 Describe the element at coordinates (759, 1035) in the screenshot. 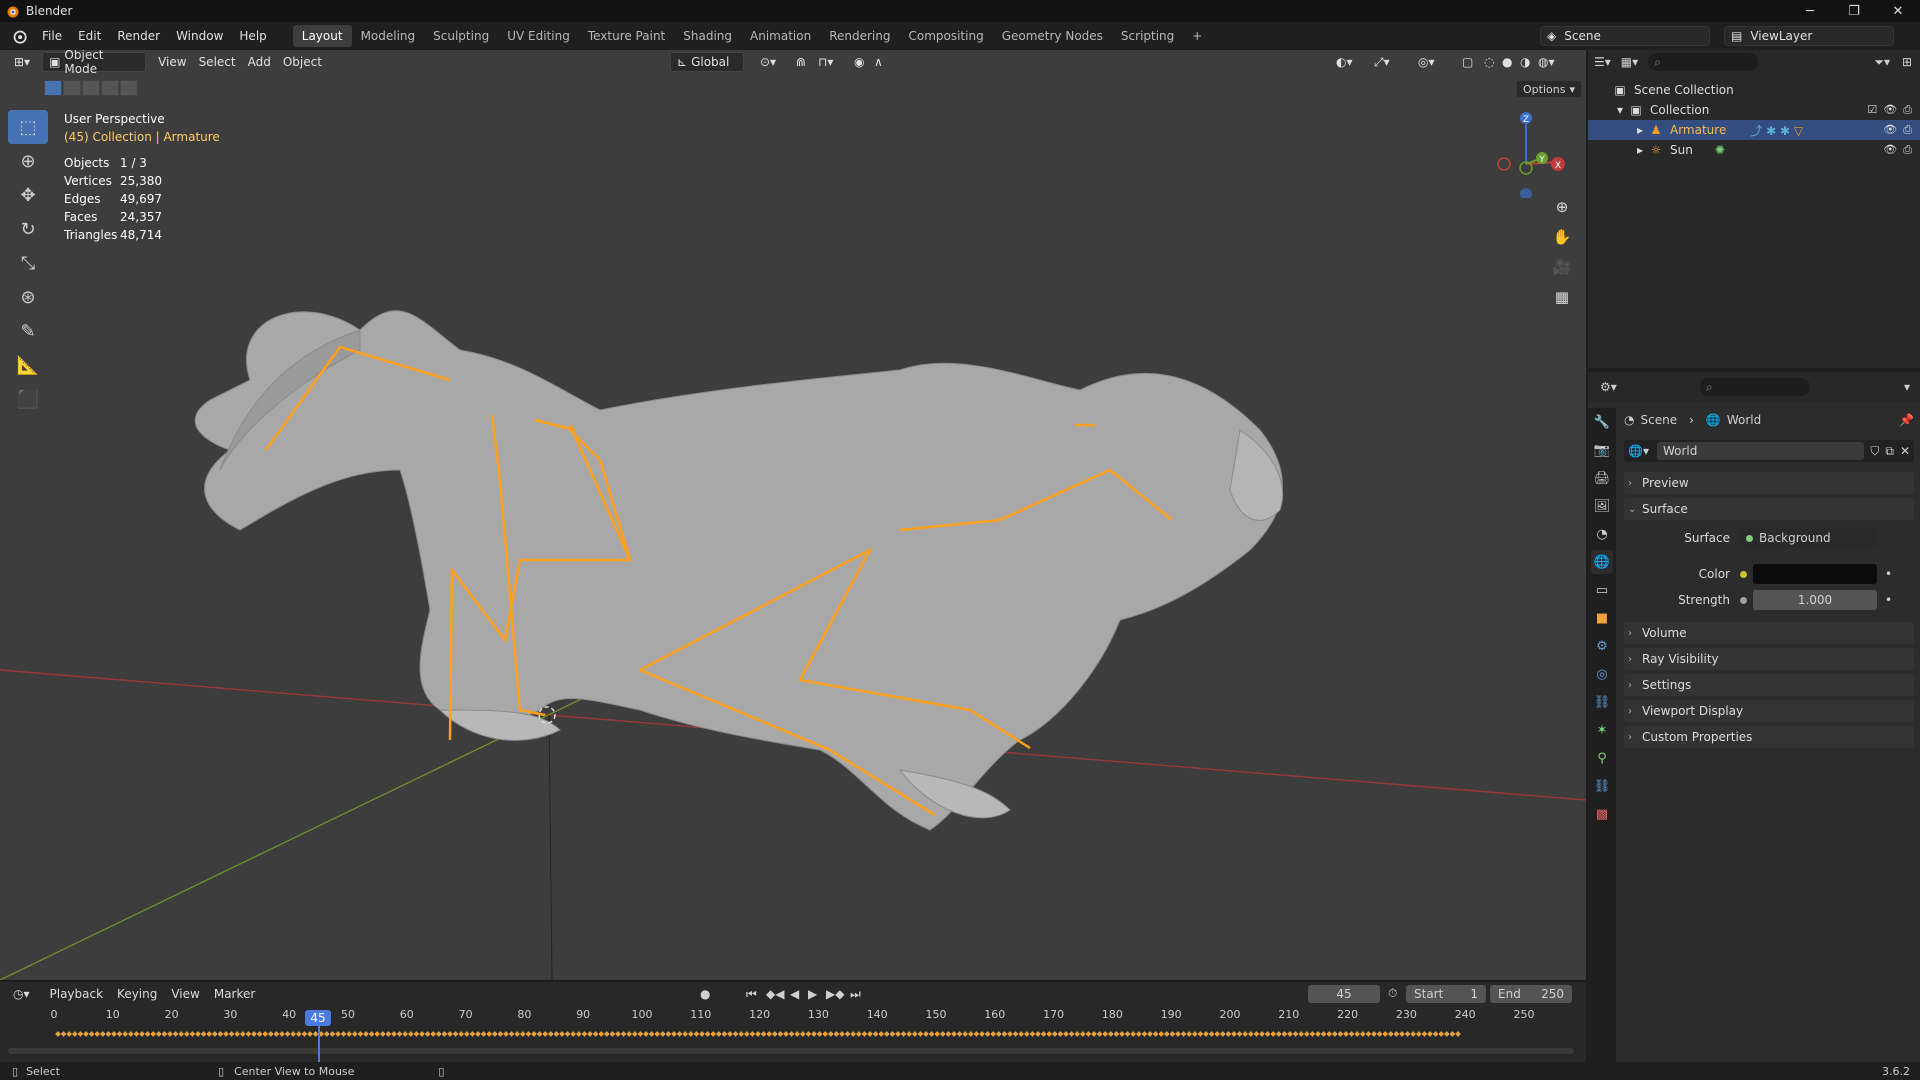

I see `keyframe-track` at that location.